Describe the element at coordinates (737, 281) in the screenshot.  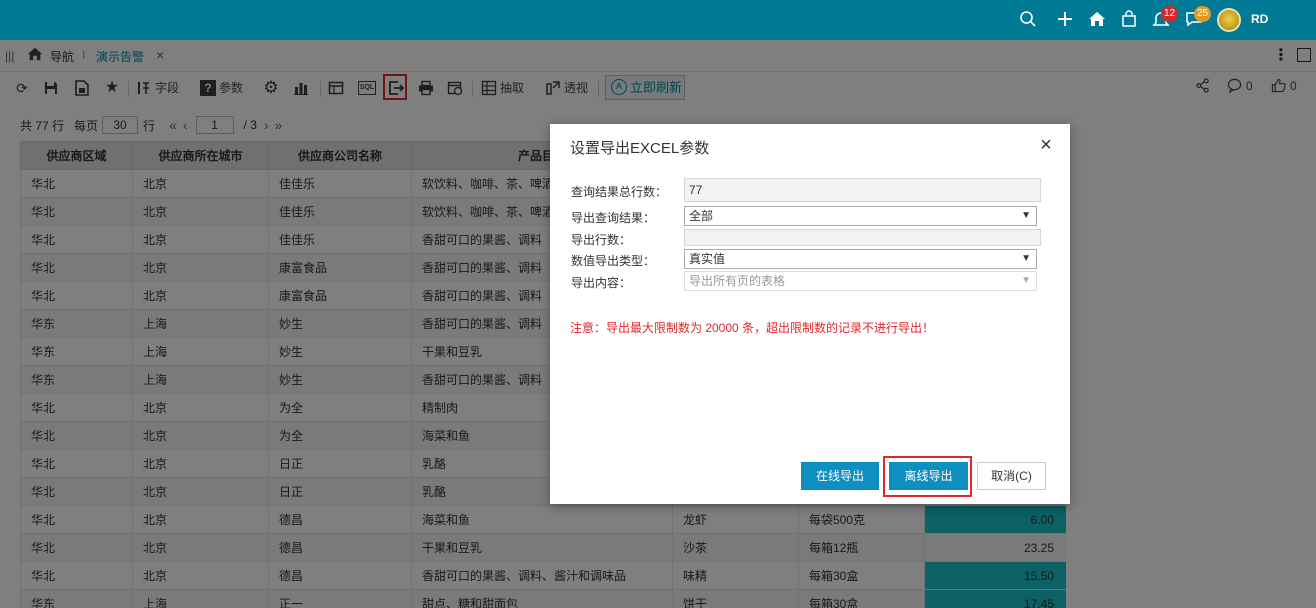
I see `content-value: 导出所有页的表格` at that location.